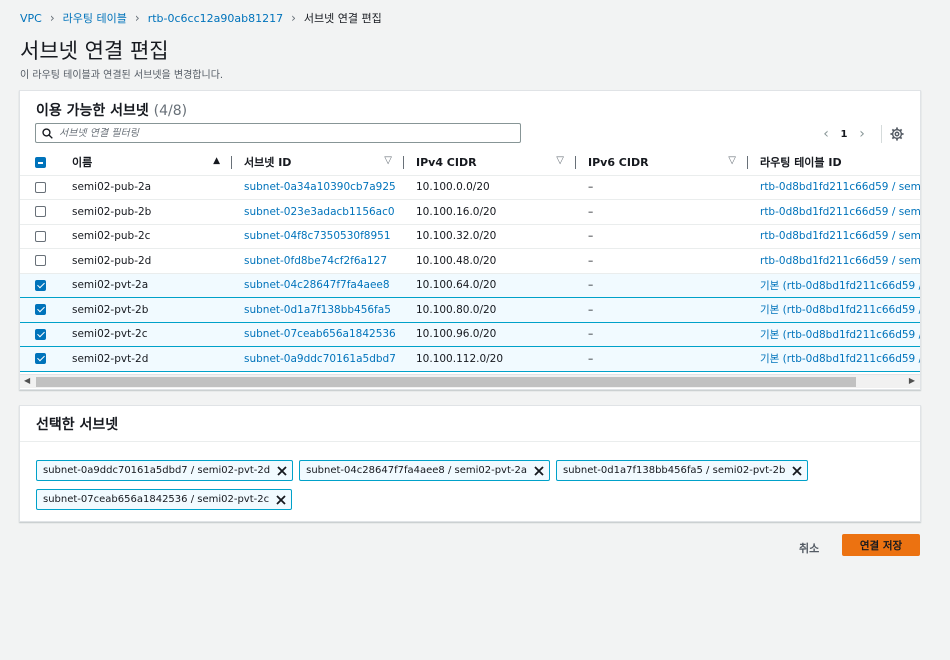 This screenshot has height=660, width=950. Describe the element at coordinates (146, 212) in the screenshot. I see `subnet-name: semi02-pub-2b` at that location.